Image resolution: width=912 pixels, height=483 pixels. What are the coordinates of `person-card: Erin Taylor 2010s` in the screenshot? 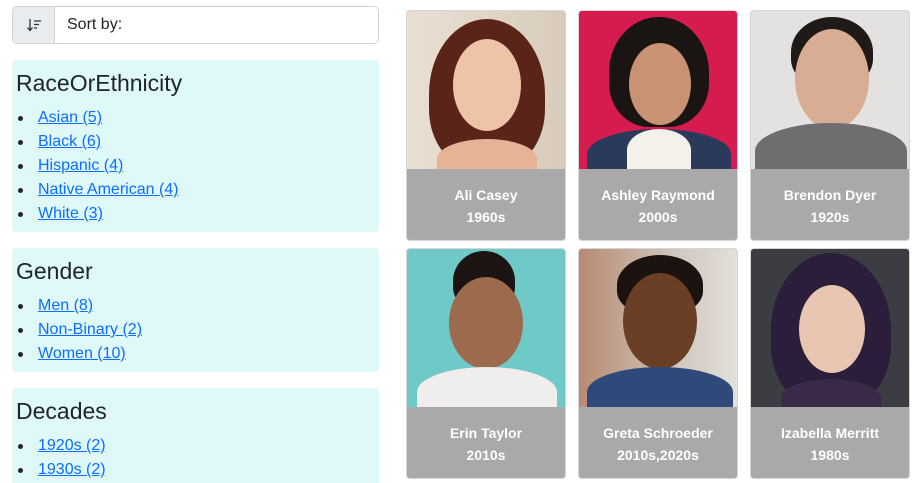 It's located at (486, 363).